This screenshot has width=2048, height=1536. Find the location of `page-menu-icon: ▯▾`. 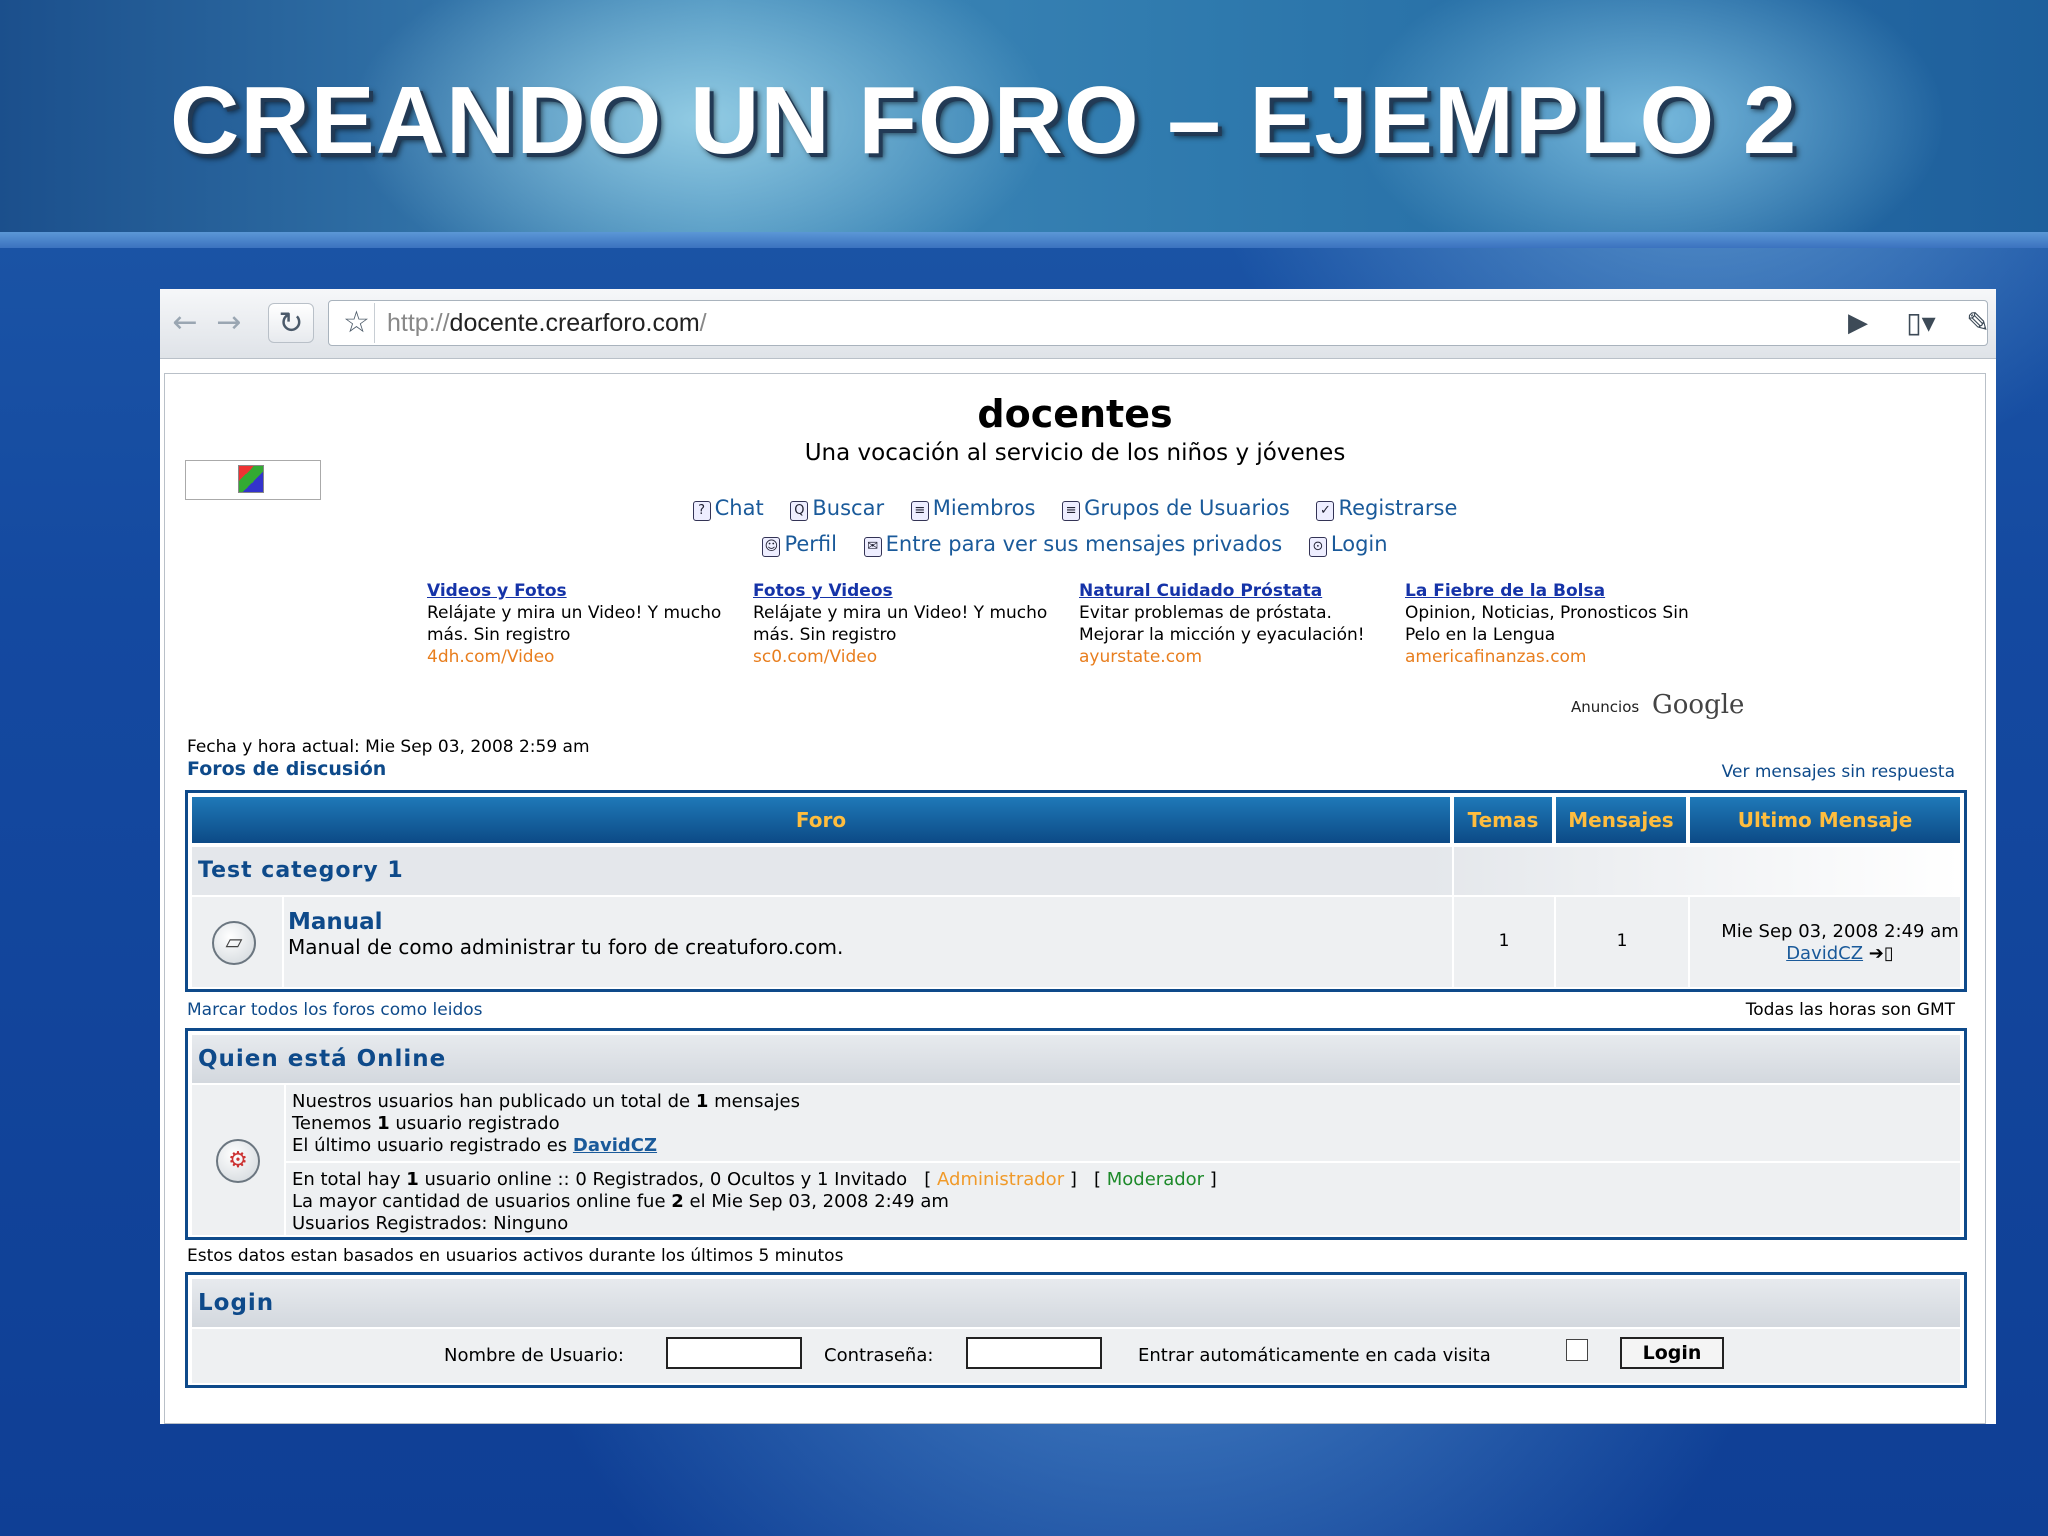

page-menu-icon: ▯▾ is located at coordinates (1921, 323).